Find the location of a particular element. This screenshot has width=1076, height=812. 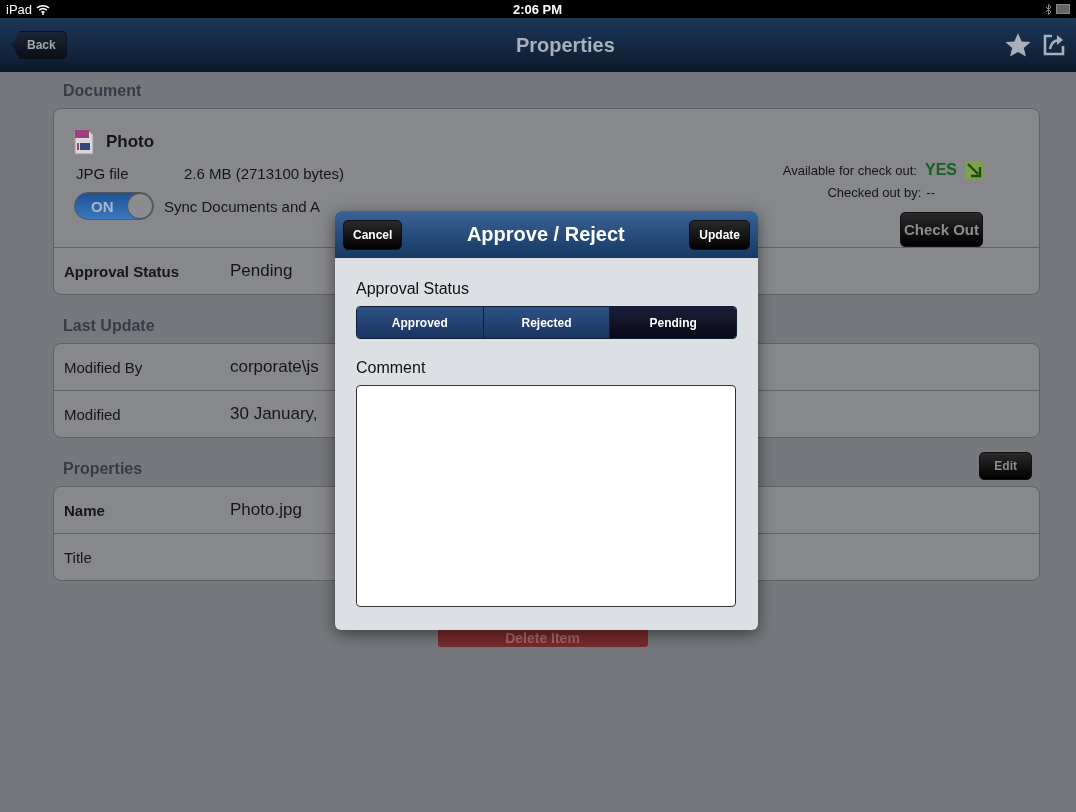

row-value: corporate\js is located at coordinates (274, 367).